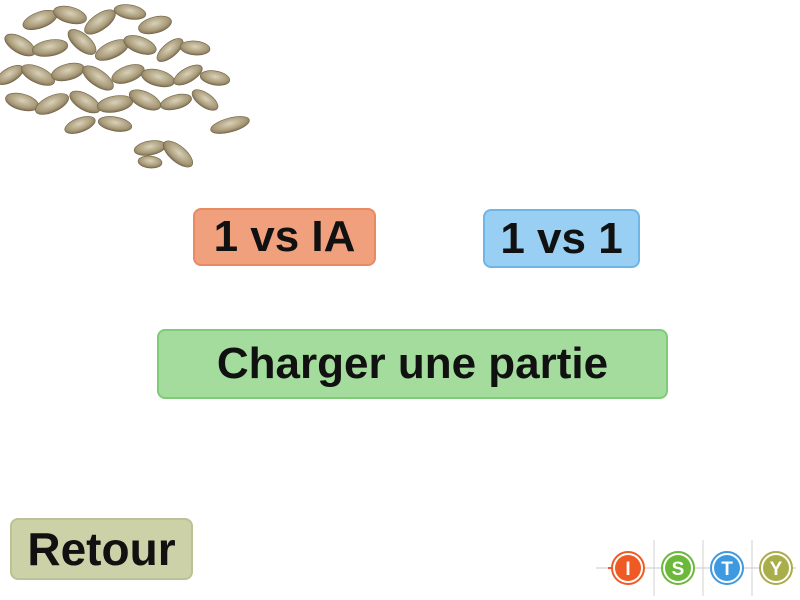 The image size is (800, 600). What do you see at coordinates (627, 569) in the screenshot?
I see `logo-letter-i: I` at bounding box center [627, 569].